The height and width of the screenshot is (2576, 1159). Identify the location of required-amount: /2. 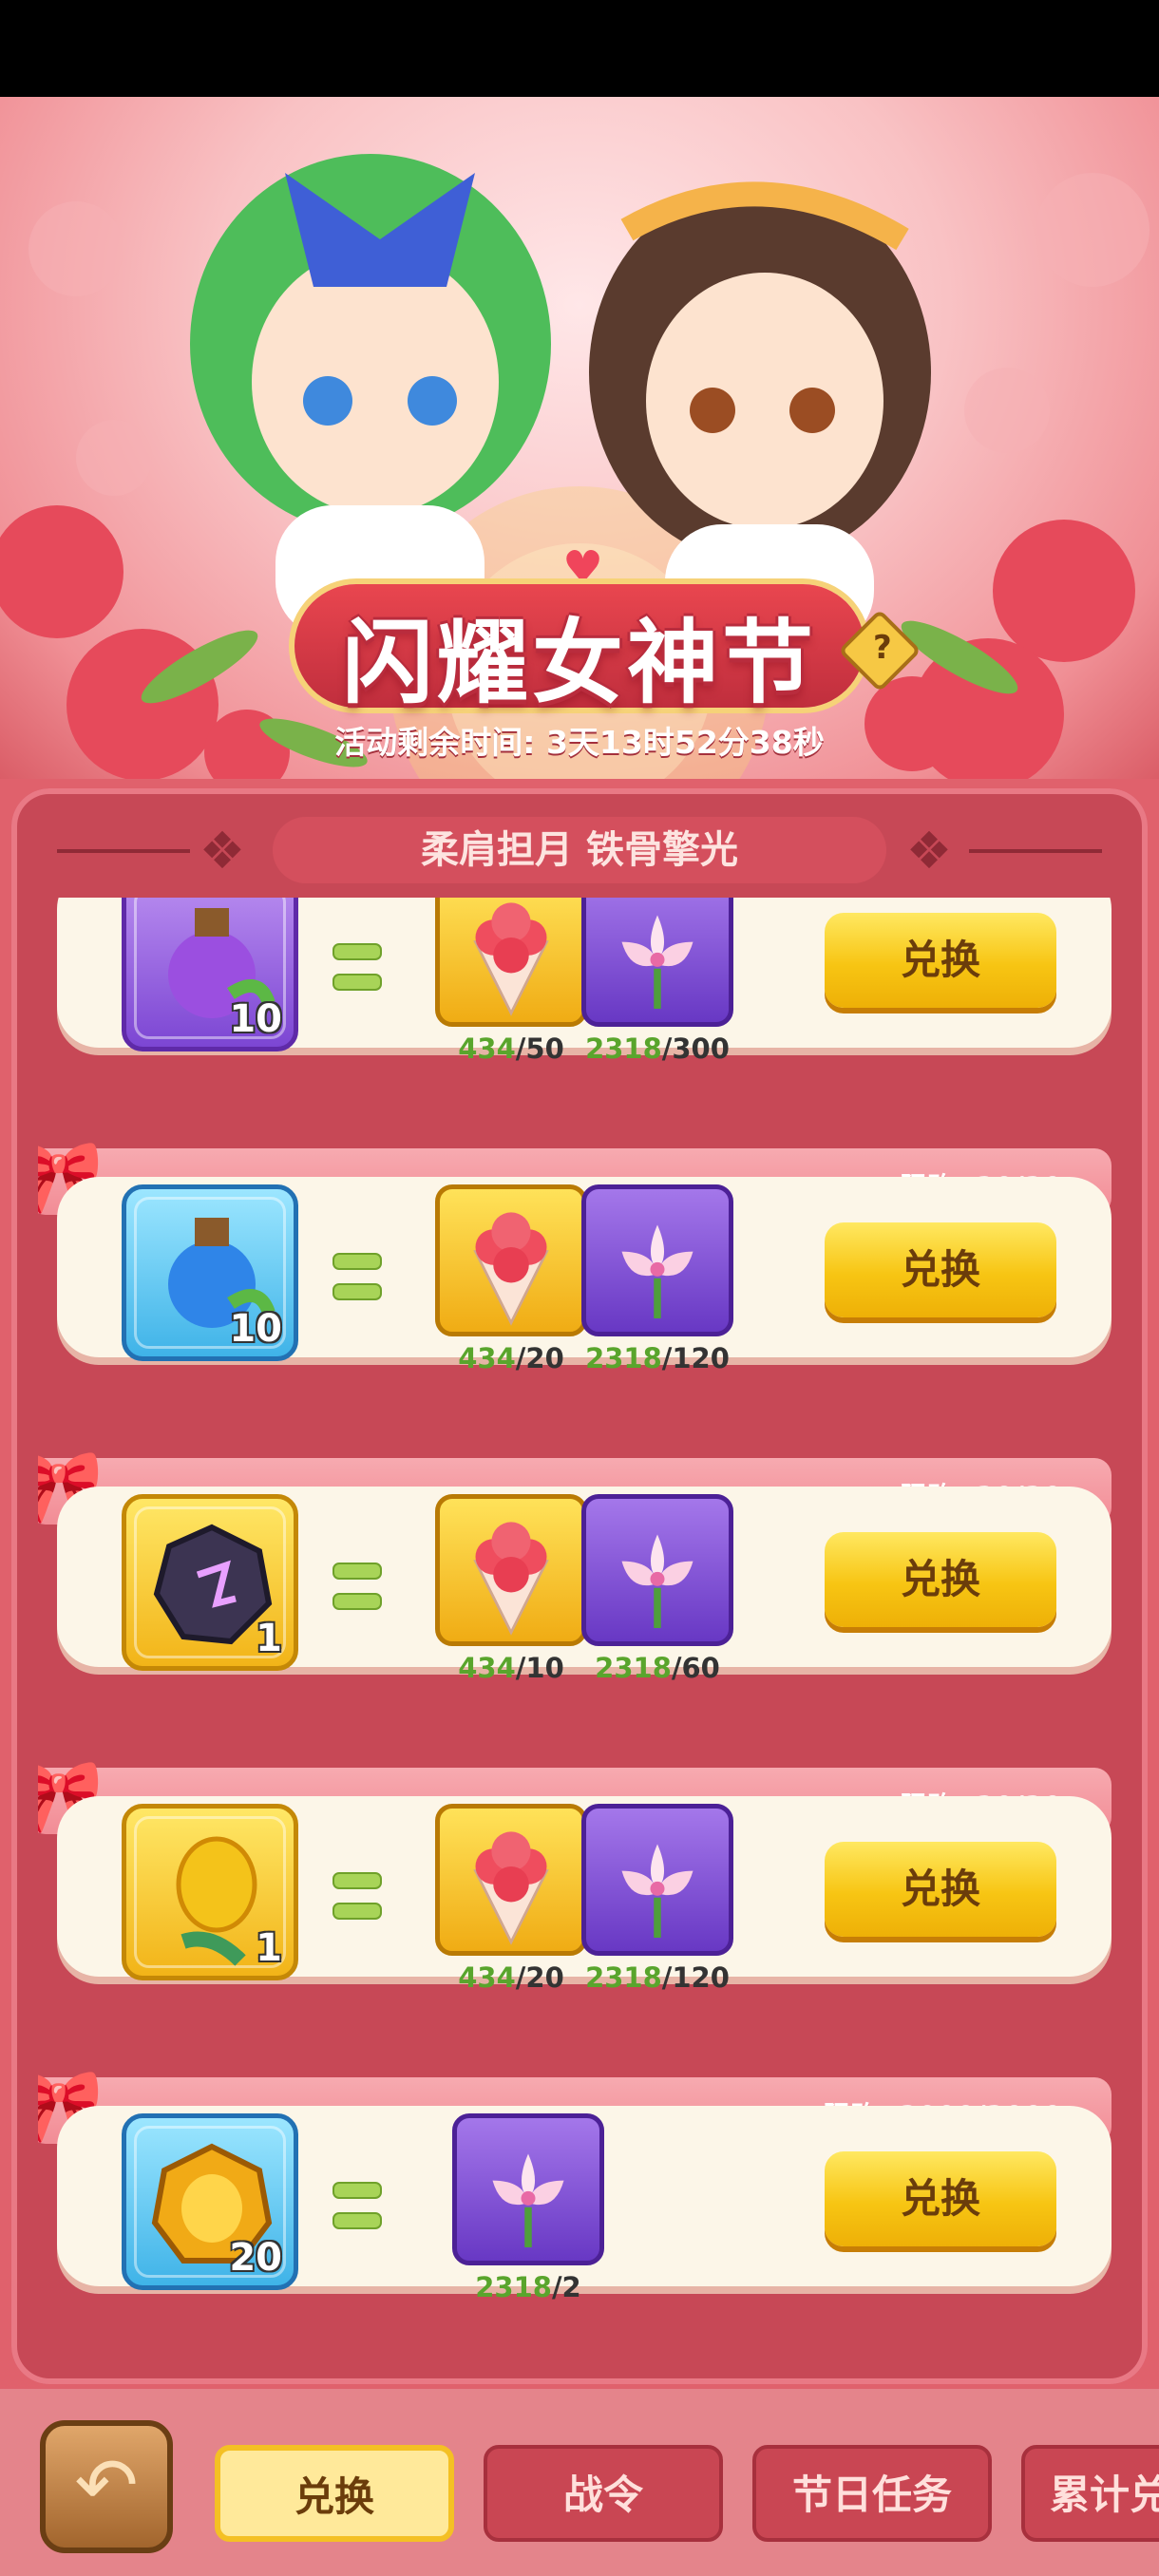
(566, 2287).